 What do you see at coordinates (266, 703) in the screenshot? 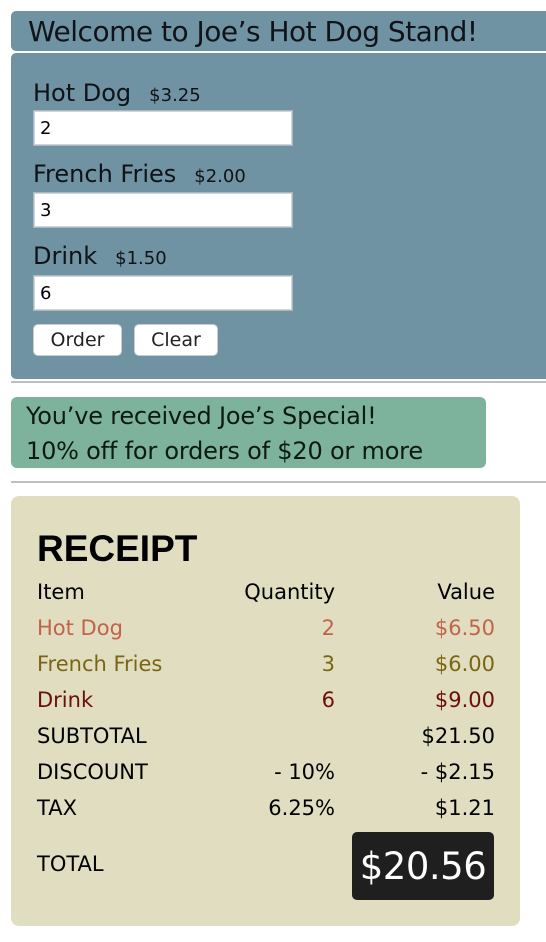
I see `receipt-line-drink: Drink 6 $9.00` at bounding box center [266, 703].